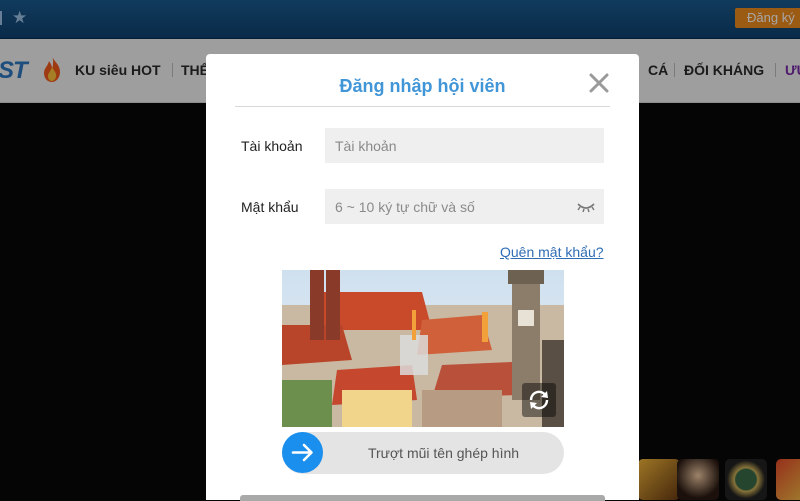  I want to click on title-divider, so click(422, 106).